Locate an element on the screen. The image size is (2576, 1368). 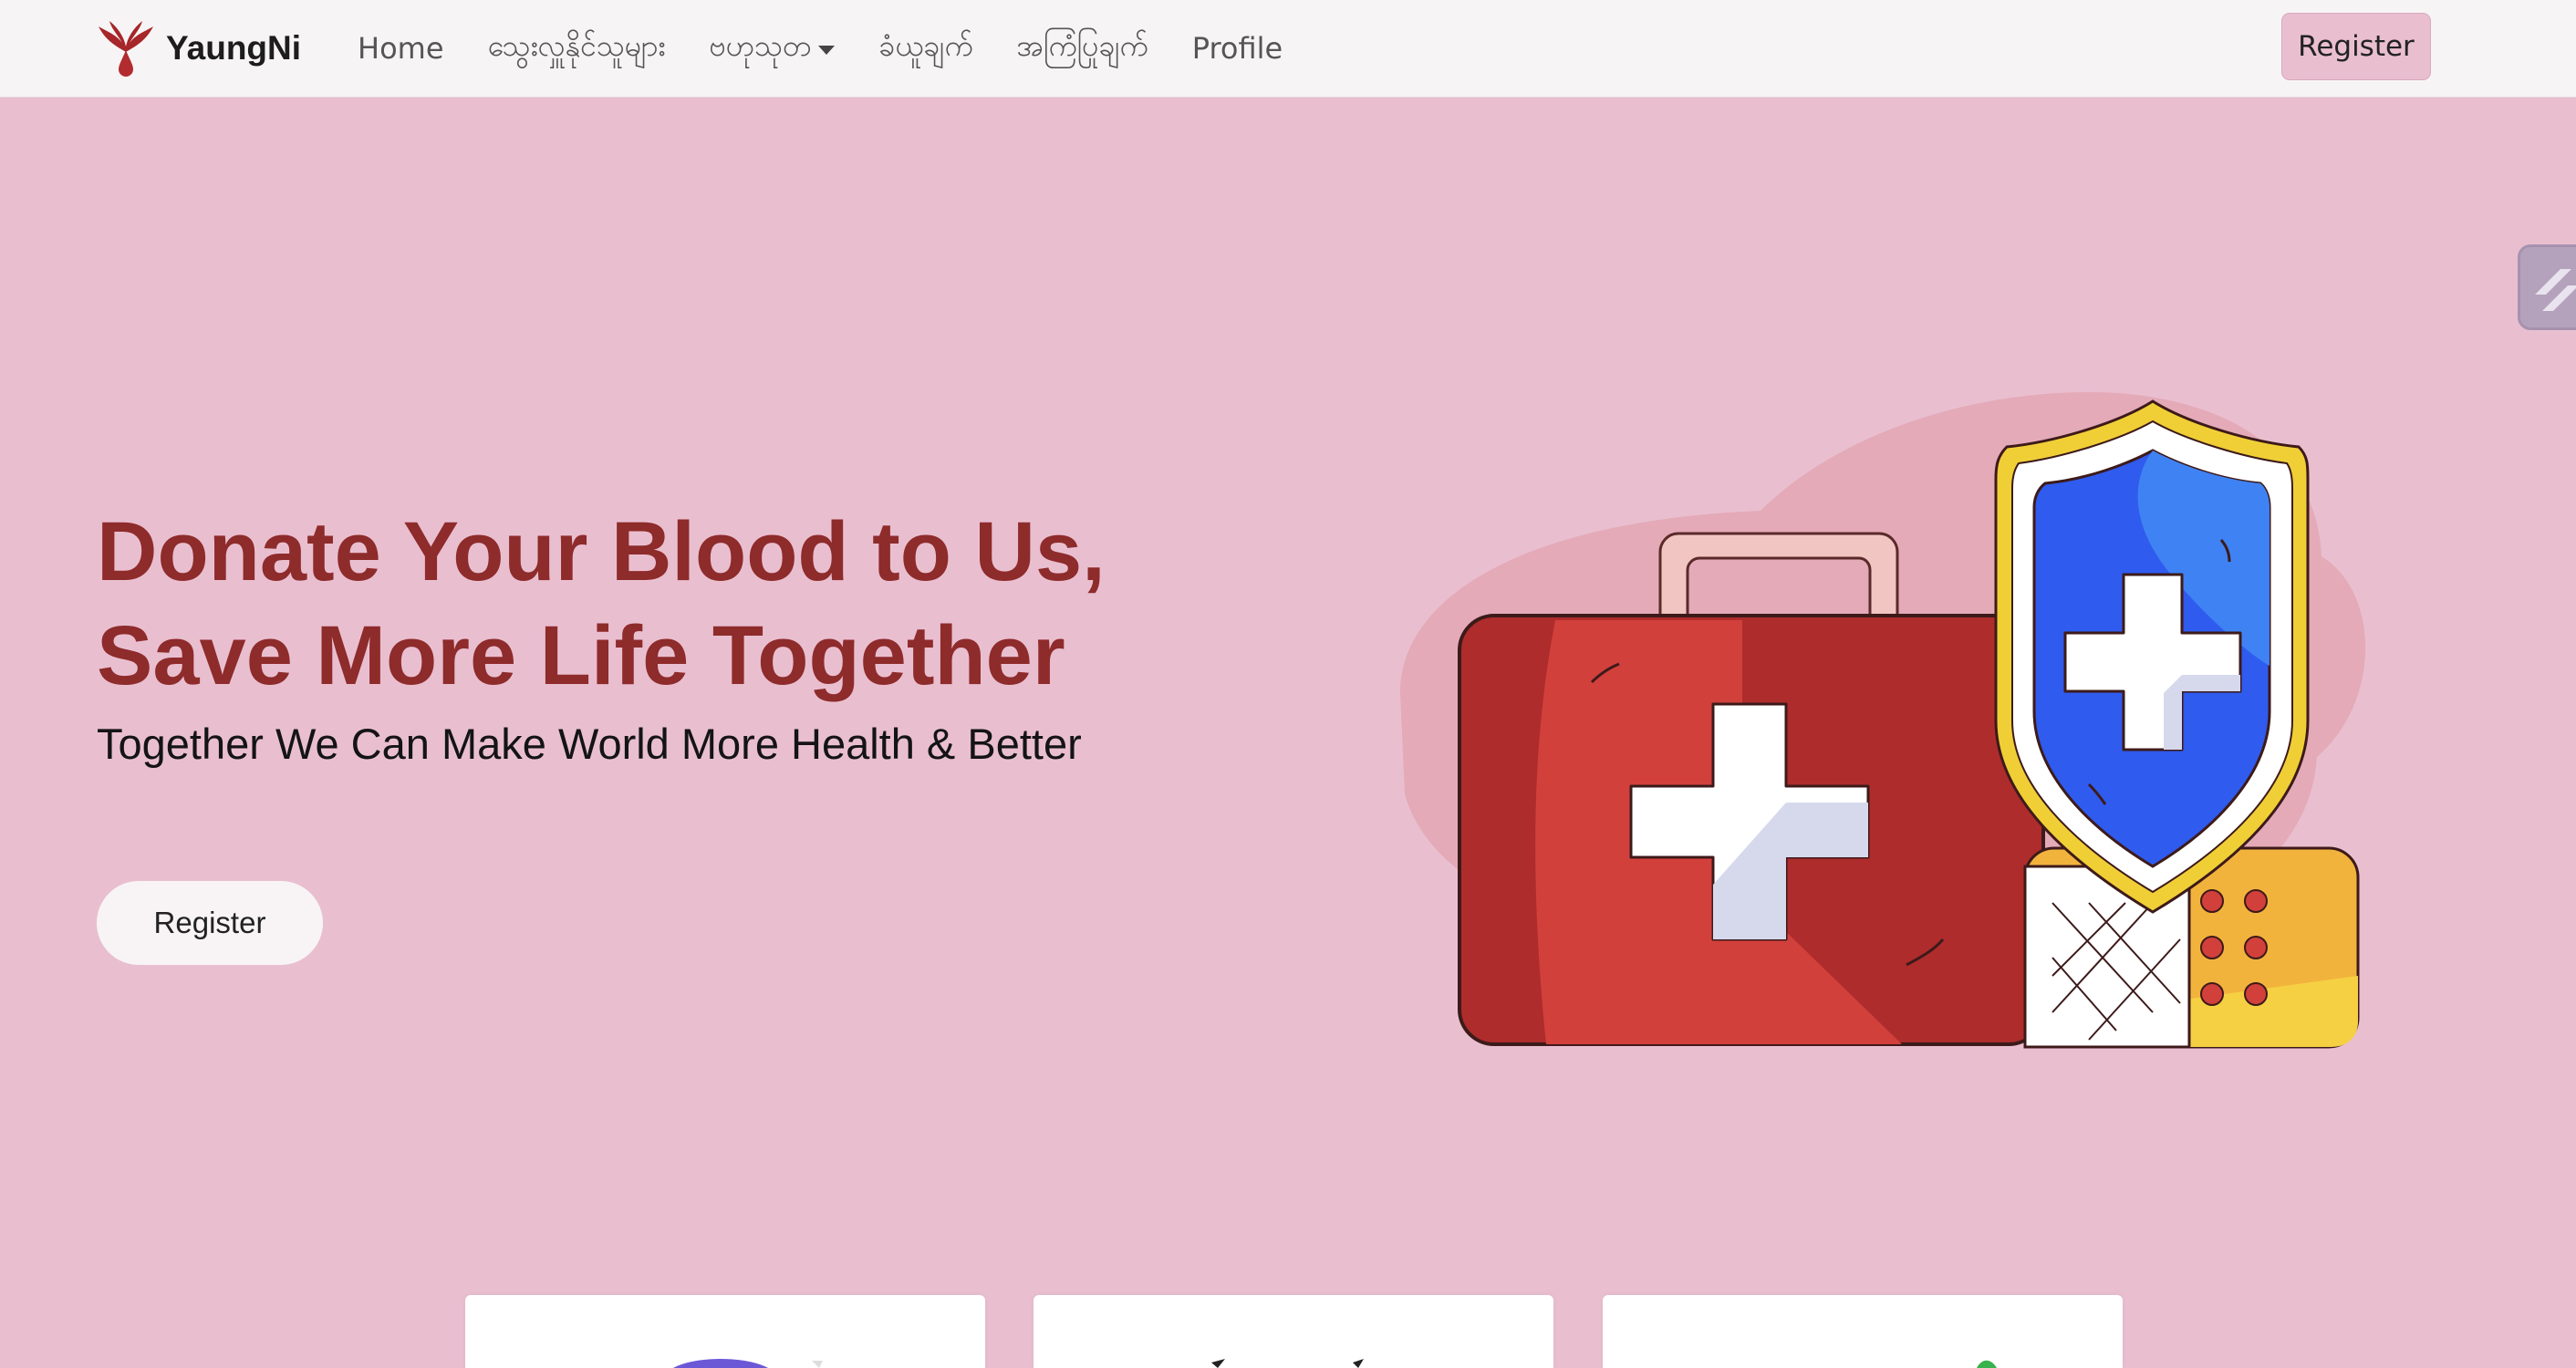
extension-widget-icon is located at coordinates (2555, 290).